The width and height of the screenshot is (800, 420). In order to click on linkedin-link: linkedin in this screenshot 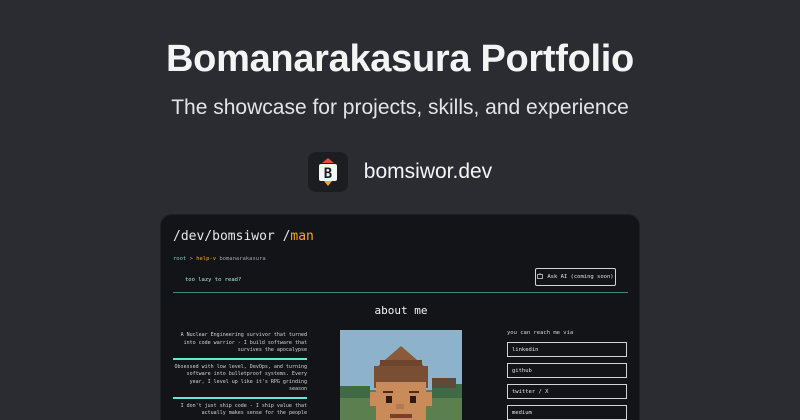, I will do `click(567, 349)`.